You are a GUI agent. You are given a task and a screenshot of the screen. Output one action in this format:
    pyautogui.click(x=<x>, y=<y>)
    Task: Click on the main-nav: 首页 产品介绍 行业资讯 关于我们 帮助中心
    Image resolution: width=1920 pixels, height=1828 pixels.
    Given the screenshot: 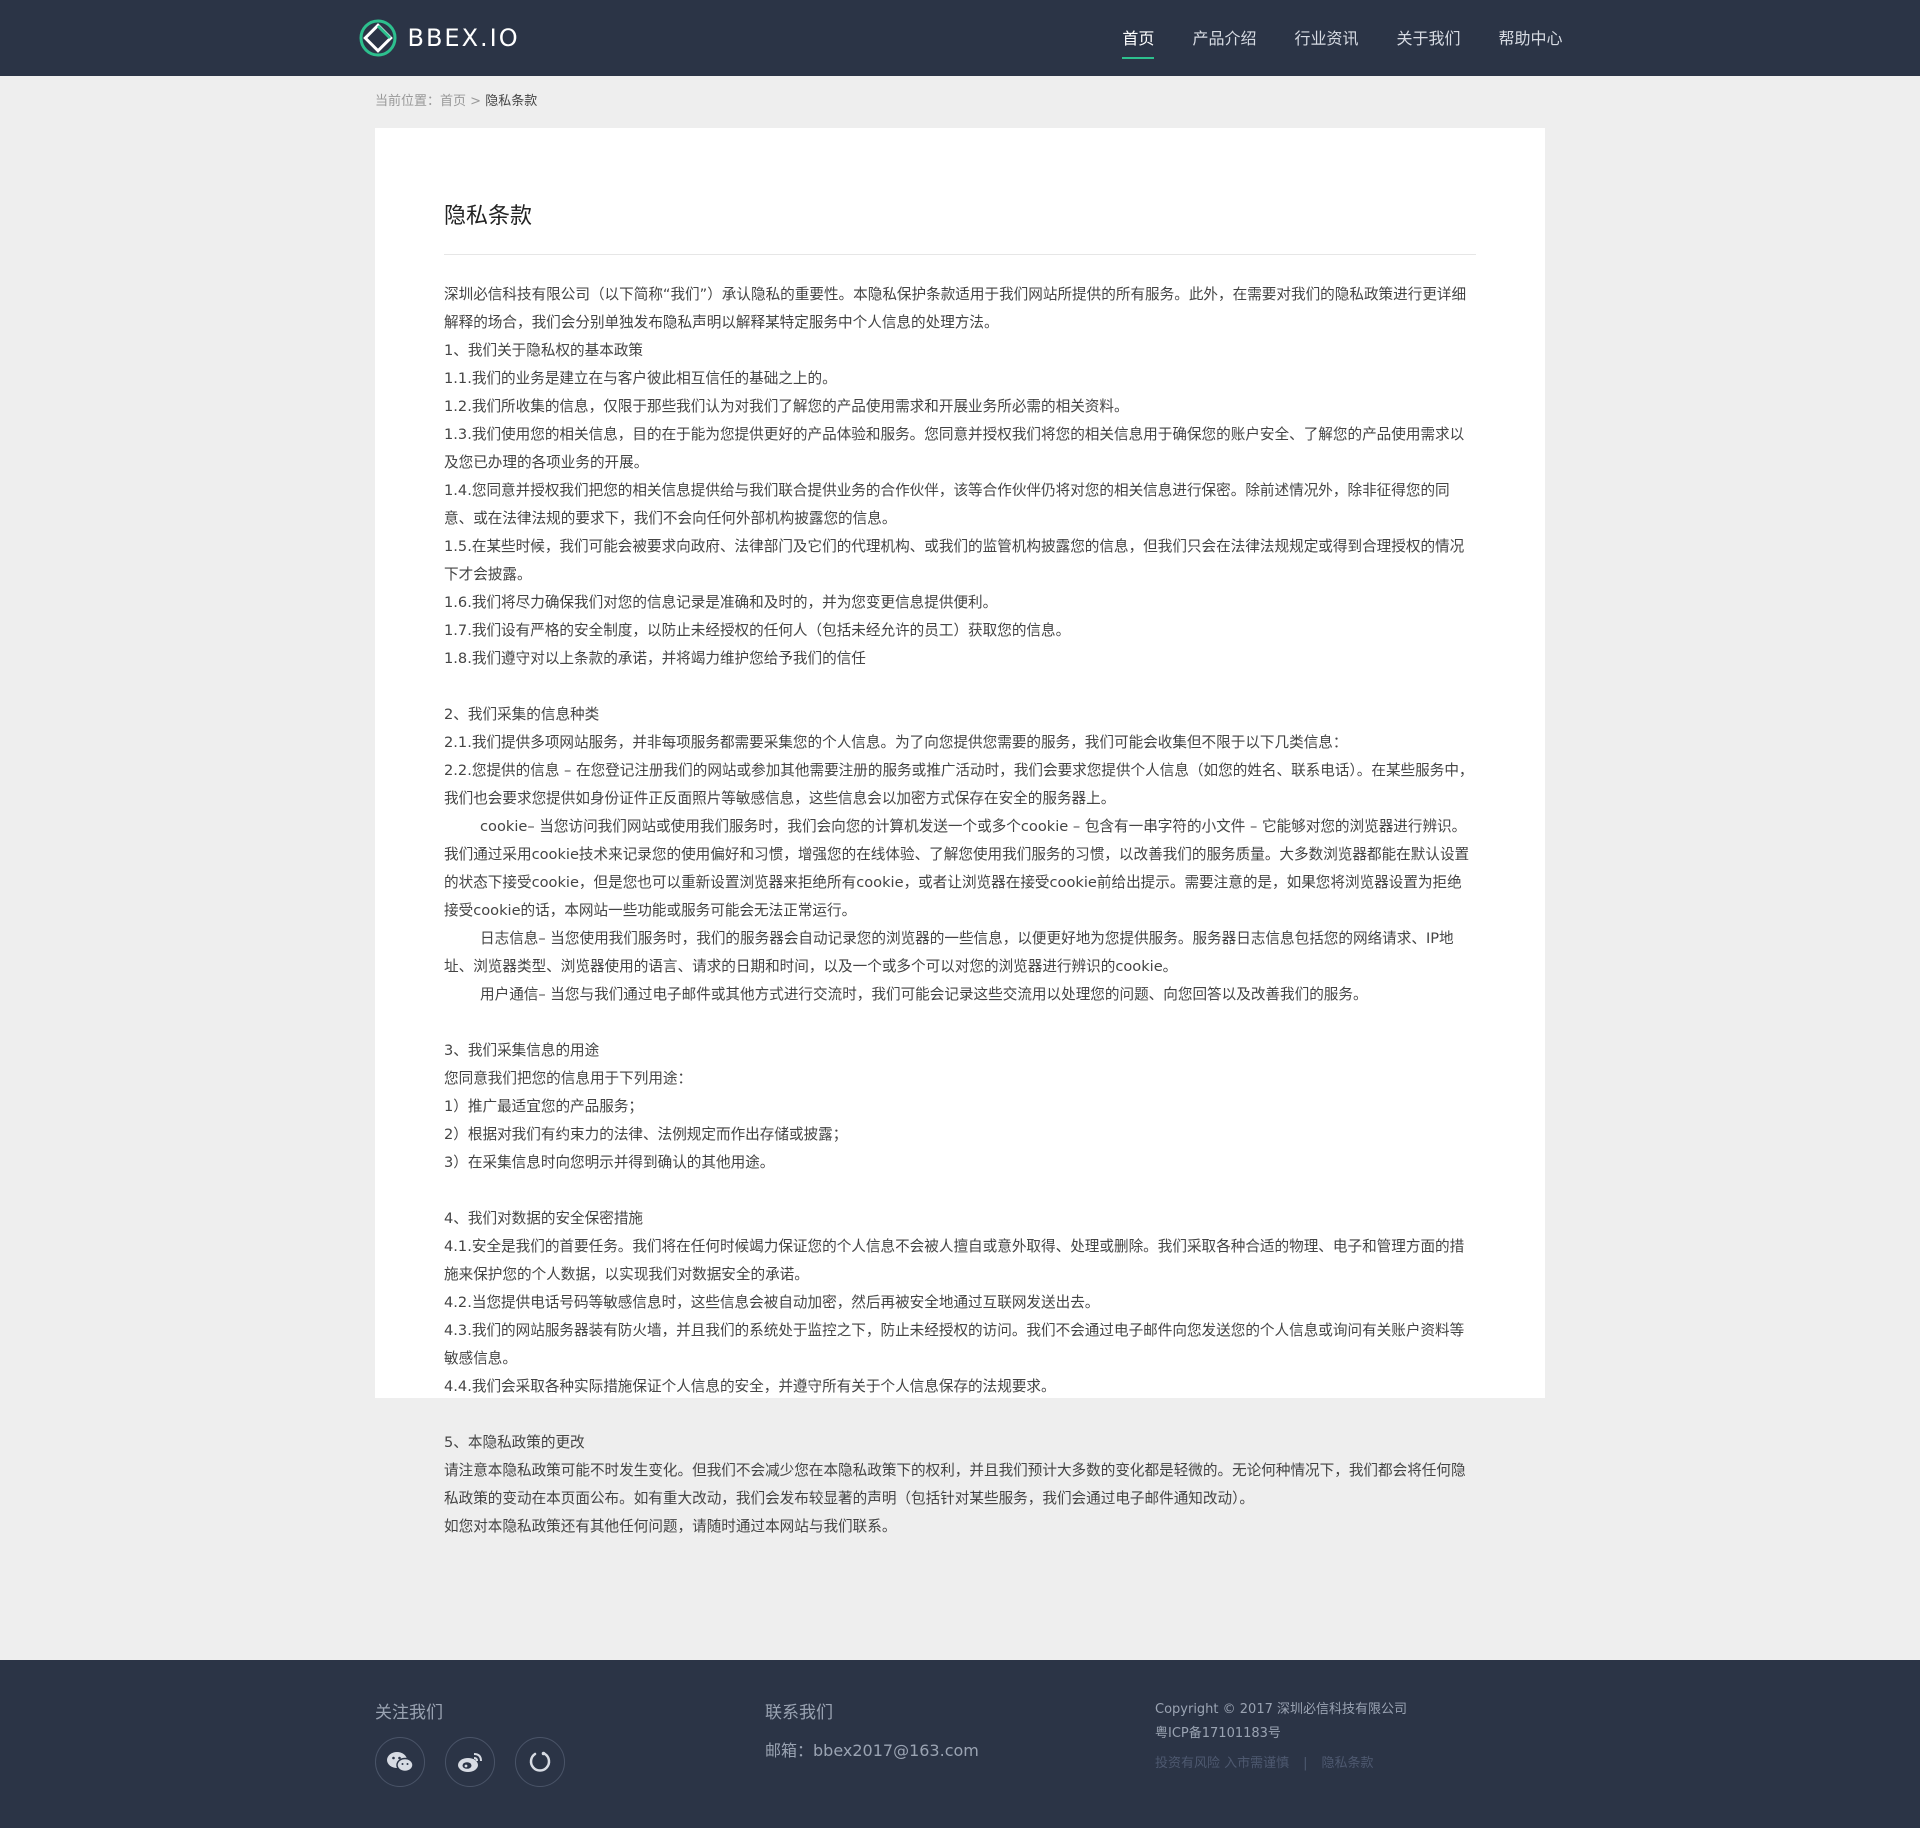 What is the action you would take?
    pyautogui.click(x=1342, y=38)
    